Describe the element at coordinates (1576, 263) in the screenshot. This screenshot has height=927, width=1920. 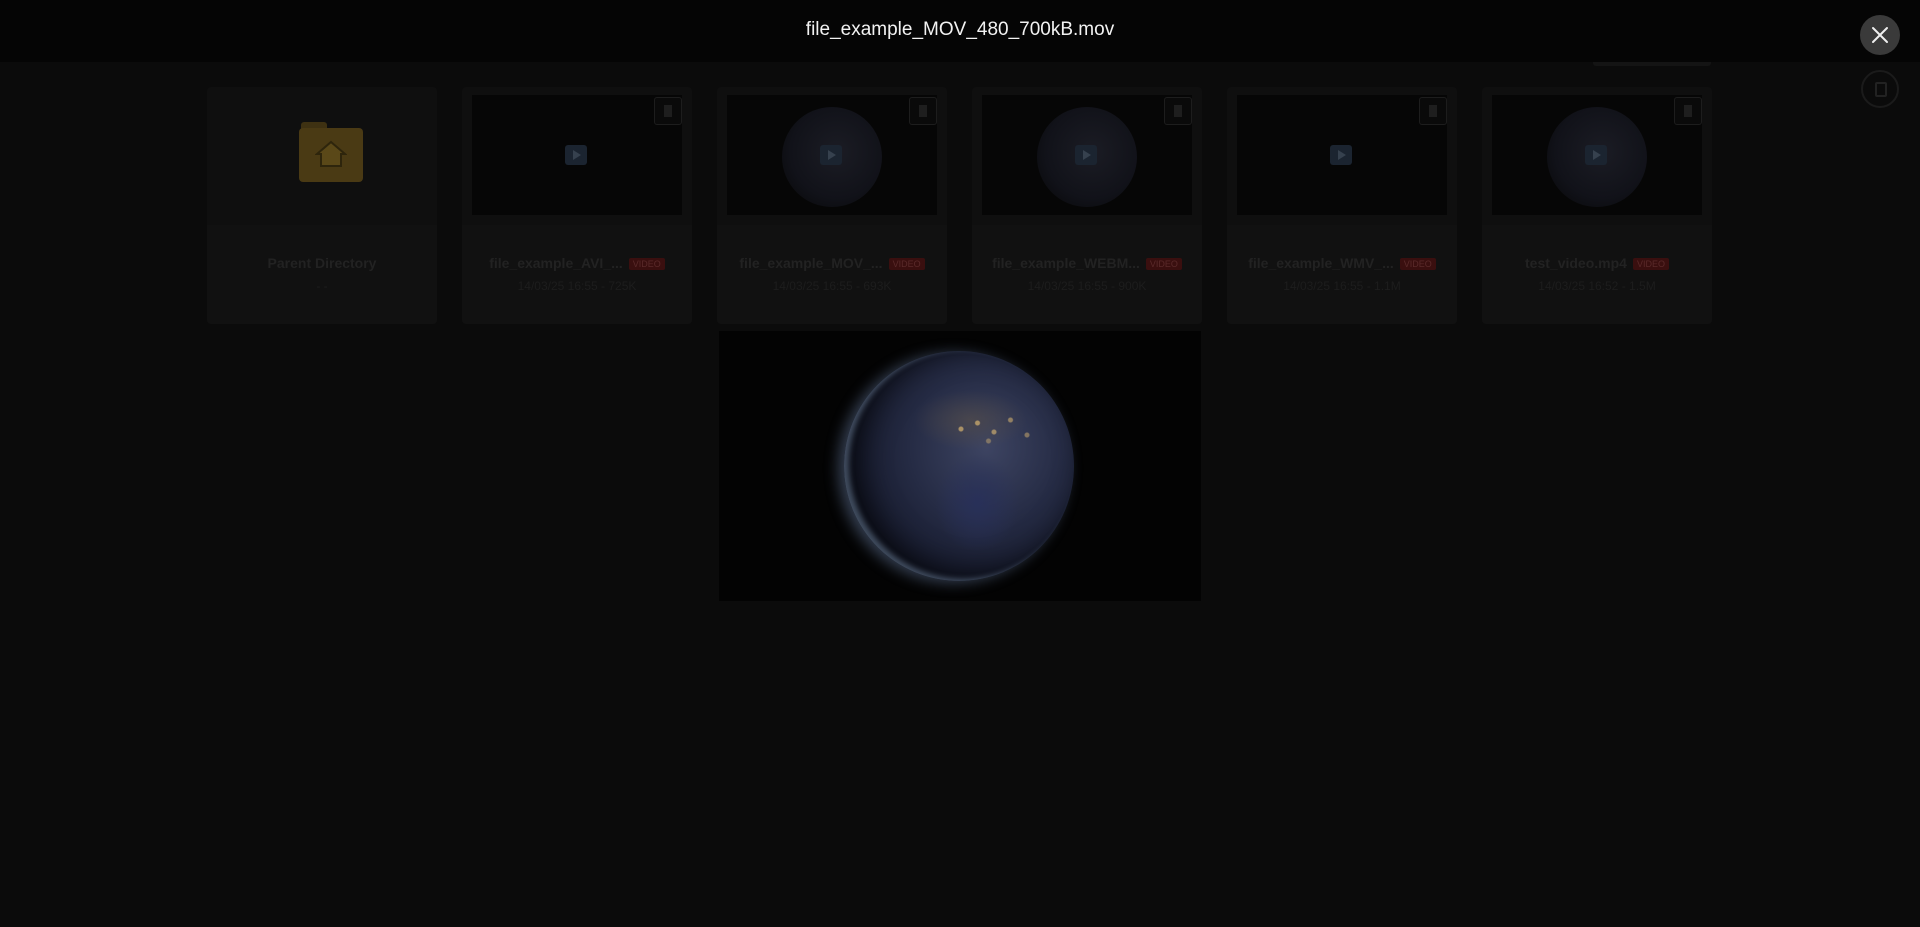
I see `card-name: test_video.mp4` at that location.